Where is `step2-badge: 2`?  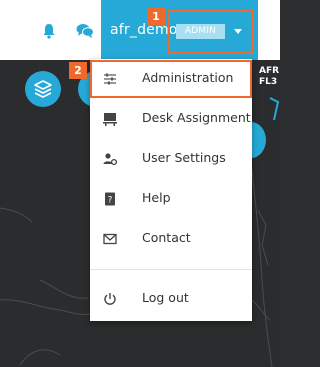
step2-badge: 2 is located at coordinates (78, 70).